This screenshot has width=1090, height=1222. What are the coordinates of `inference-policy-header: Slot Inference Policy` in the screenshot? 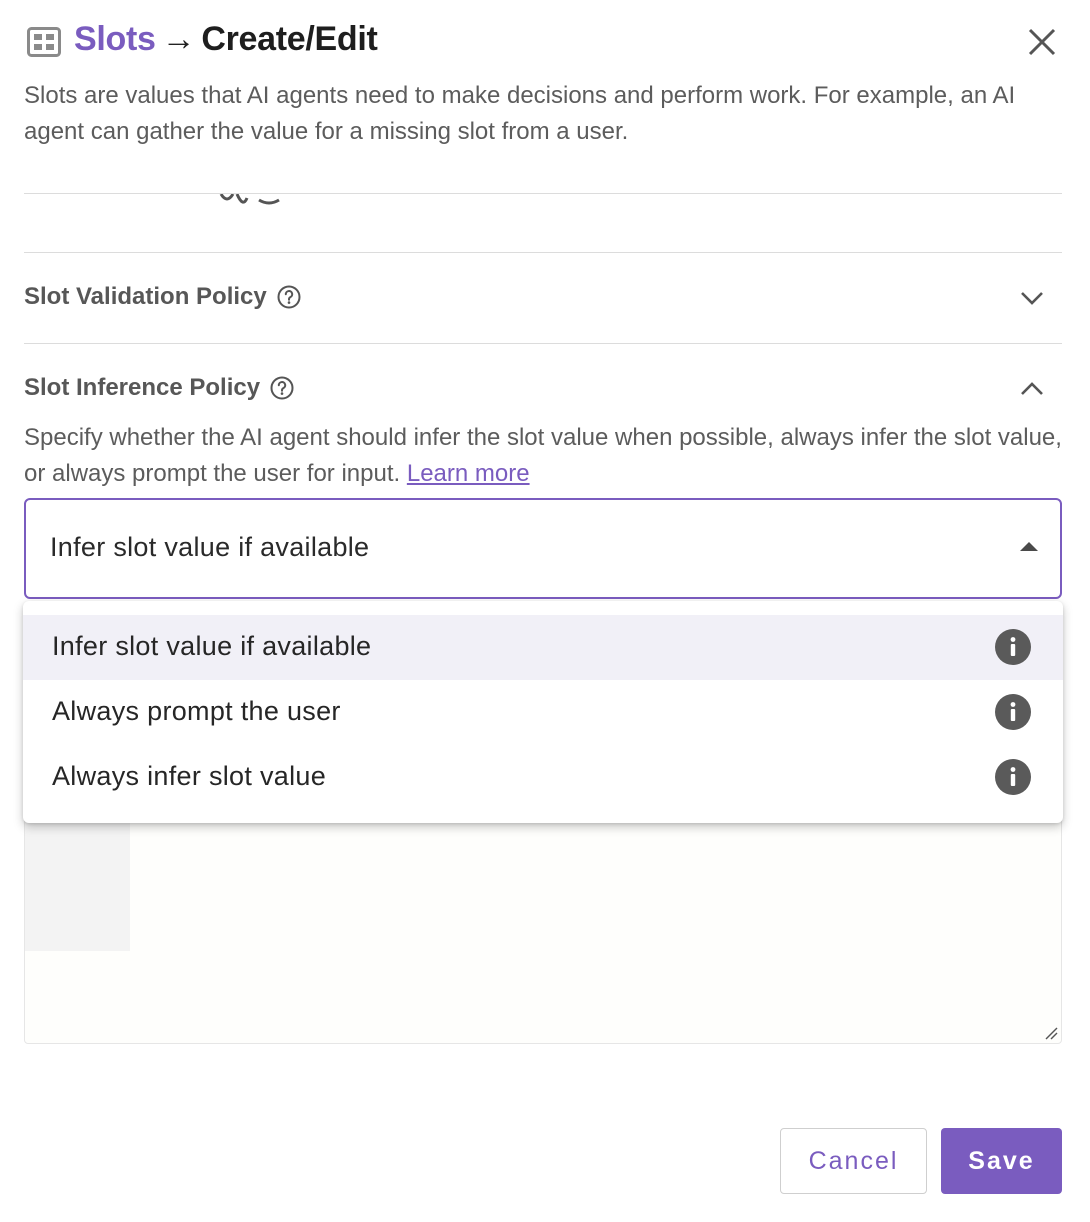 It's located at (159, 388).